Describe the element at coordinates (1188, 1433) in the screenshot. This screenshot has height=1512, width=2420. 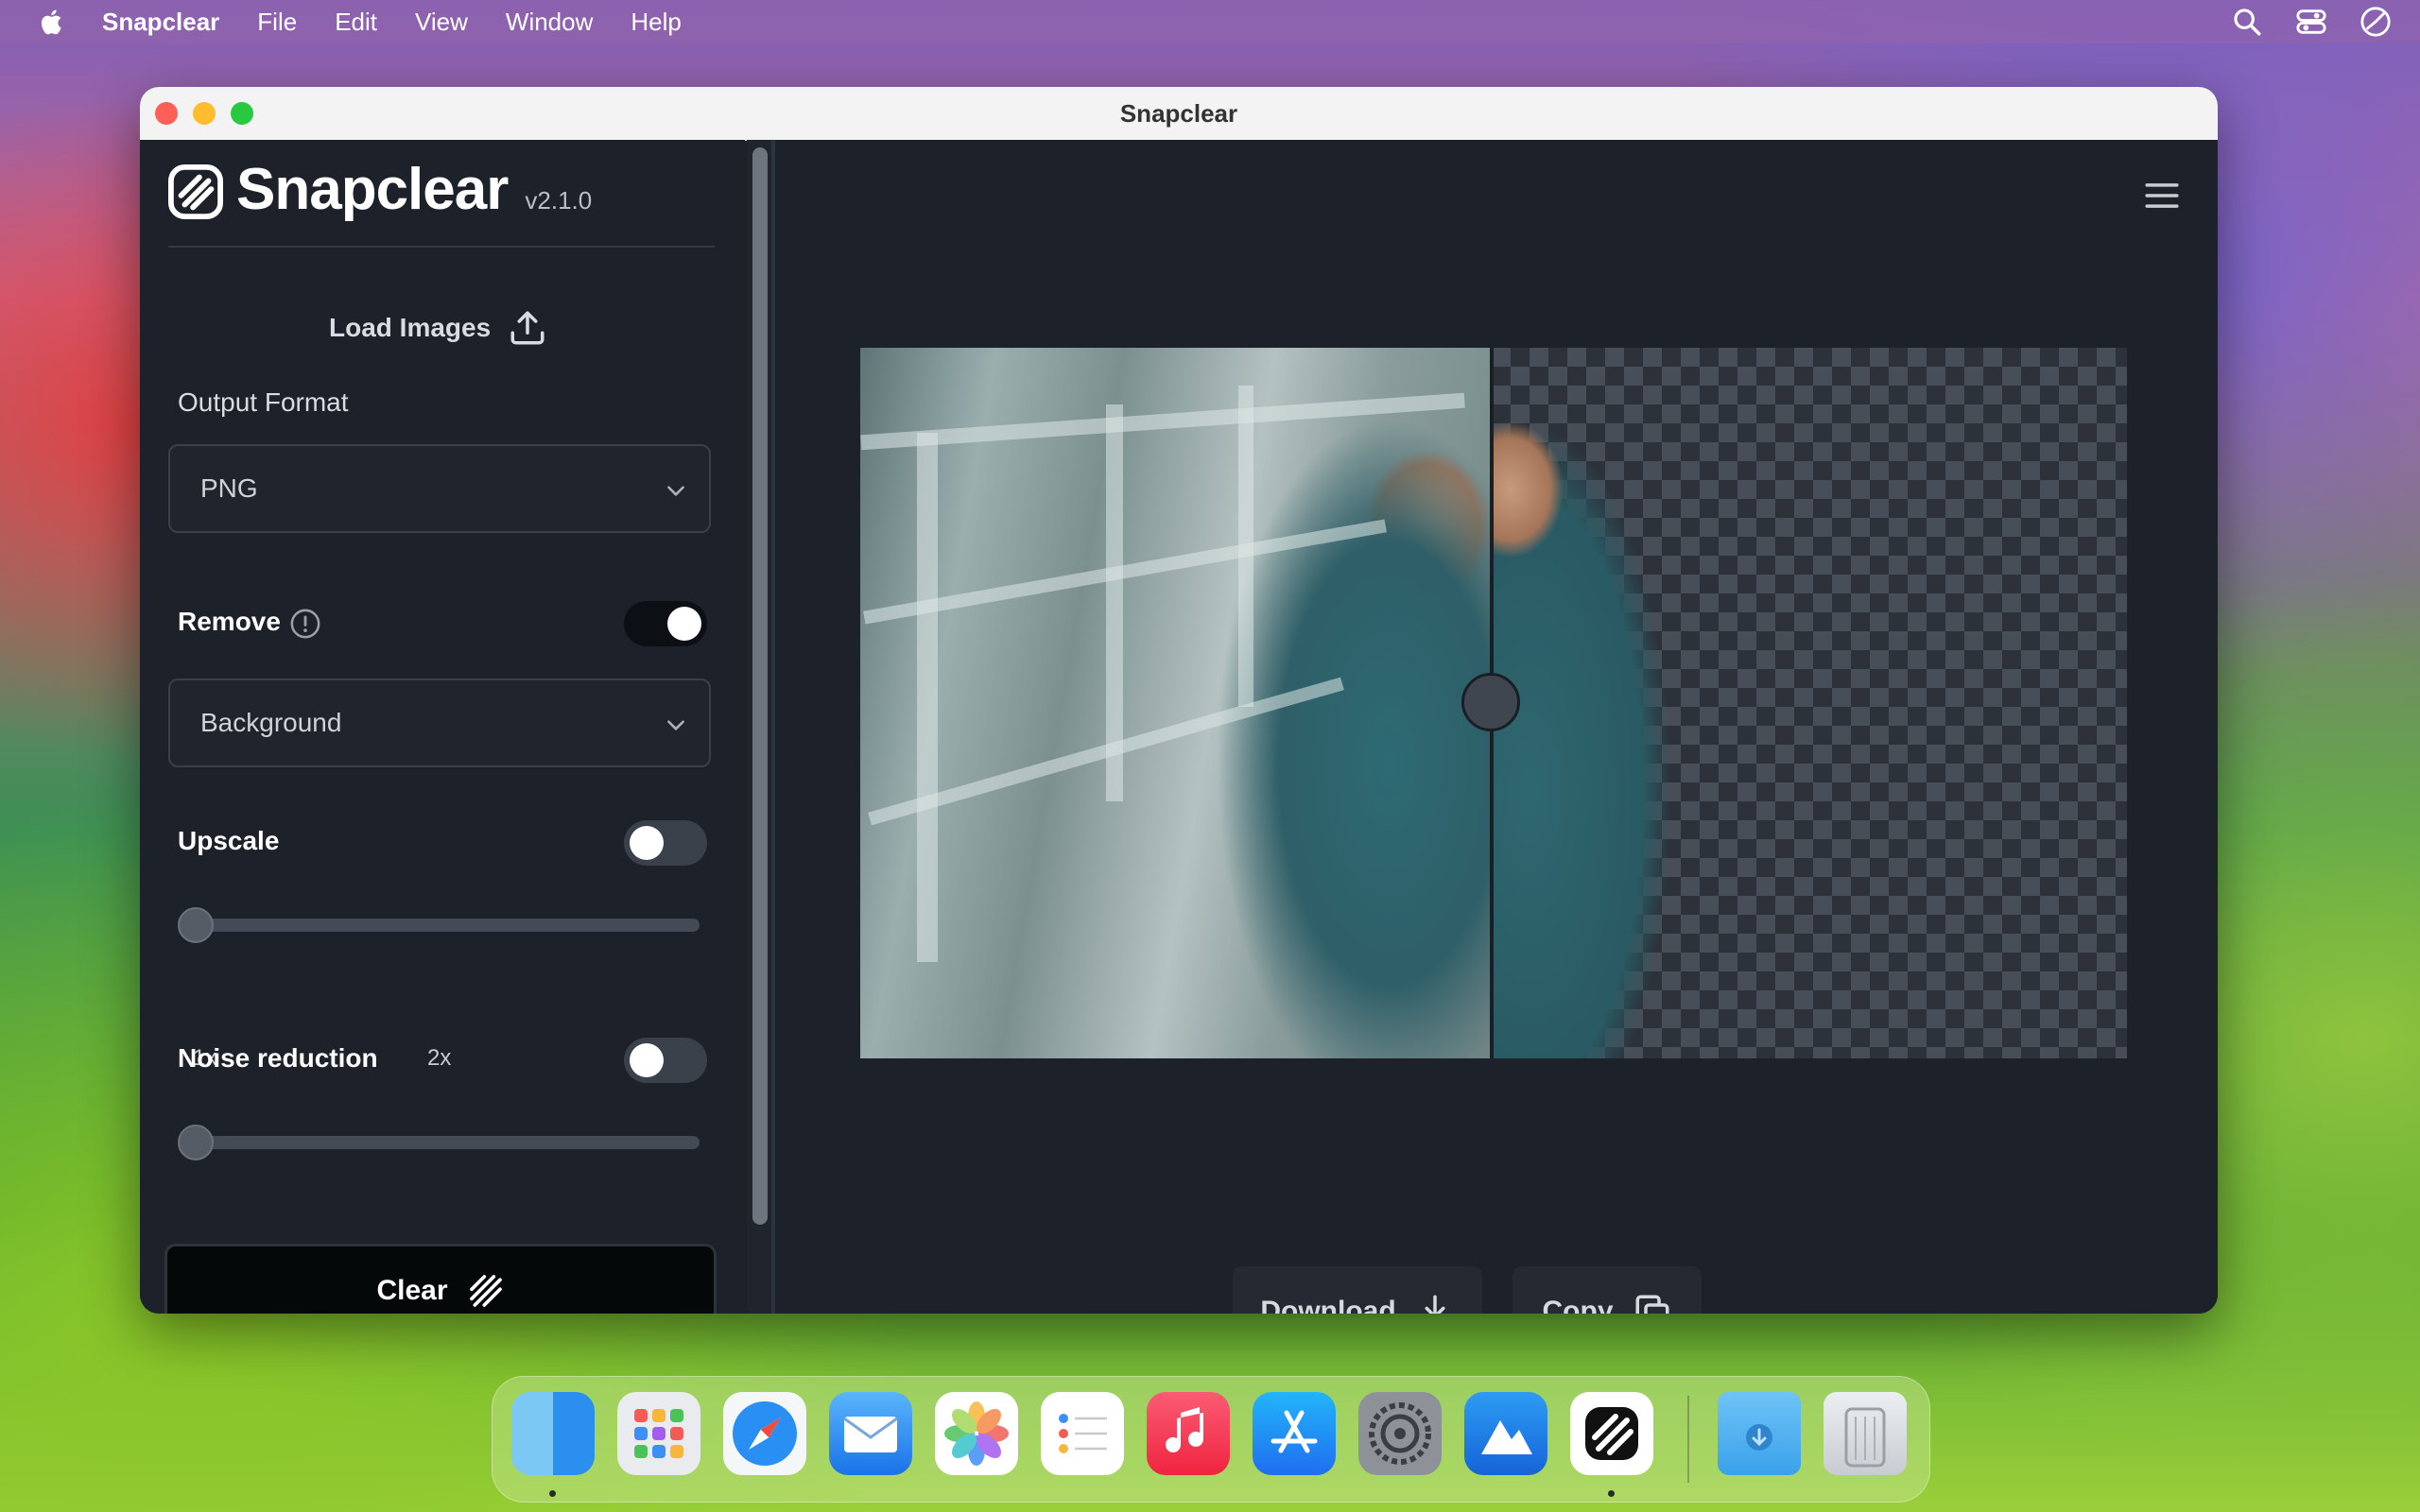
I see `music-icon` at that location.